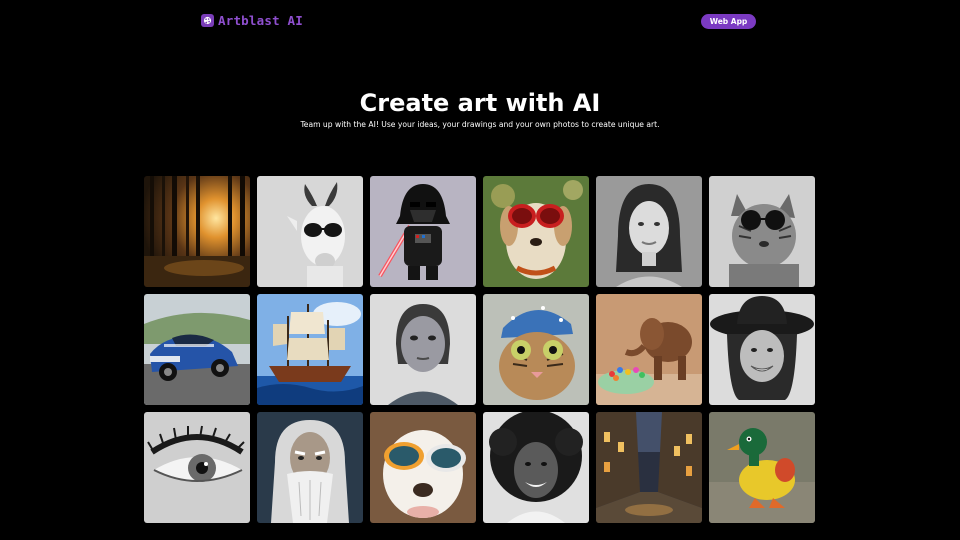 Image resolution: width=960 pixels, height=540 pixels. I want to click on dog-goggles-image, so click(423, 467).